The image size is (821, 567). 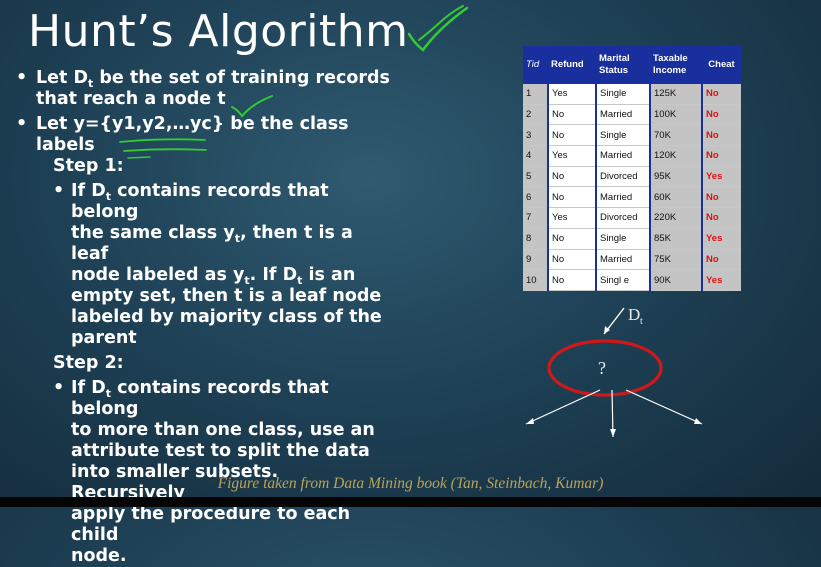 I want to click on table-cell: 85K, so click(x=676, y=239).